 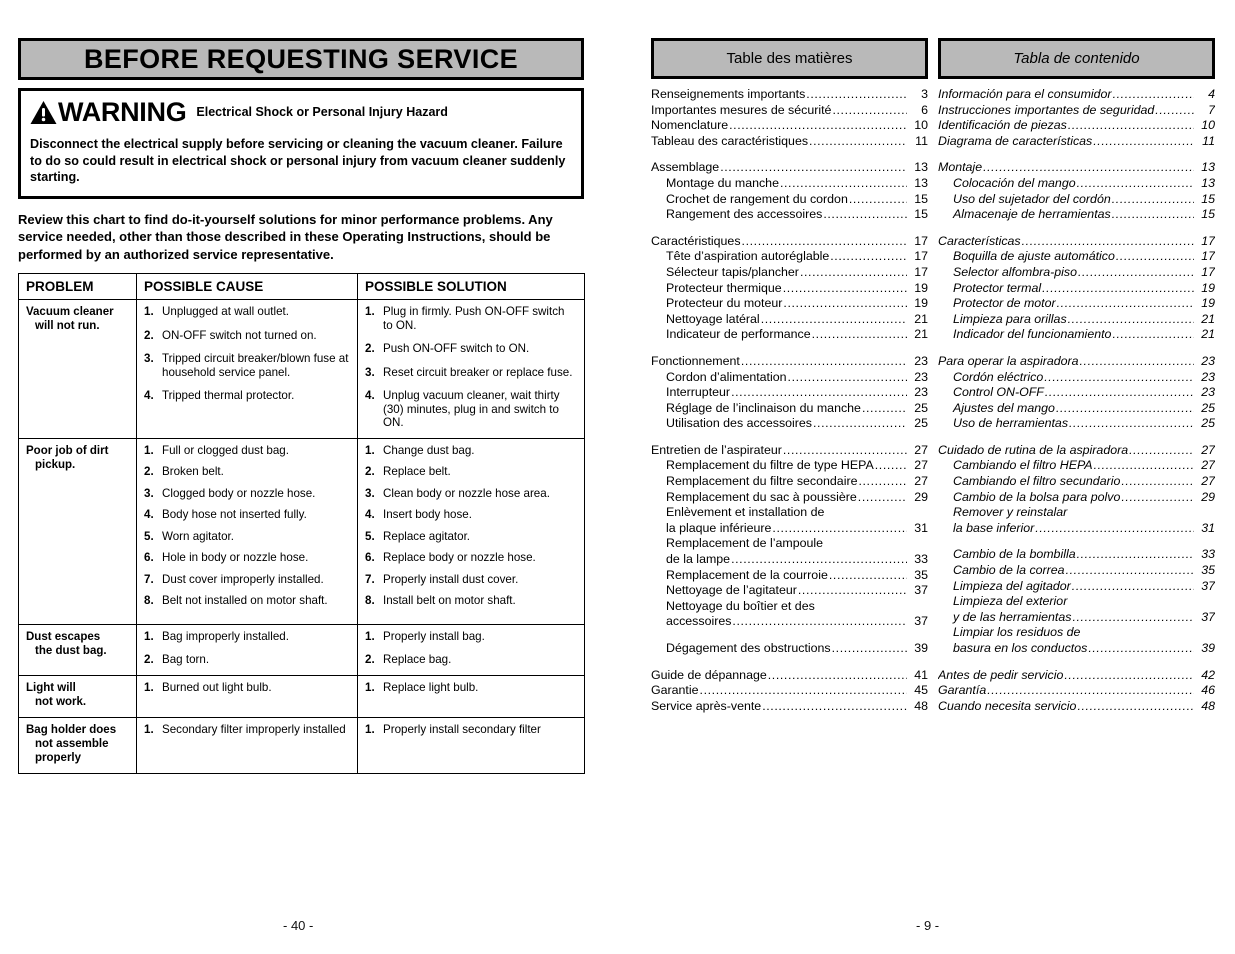 I want to click on french-toc-entry: Utilisation des accessoires 25, so click(x=789, y=424).